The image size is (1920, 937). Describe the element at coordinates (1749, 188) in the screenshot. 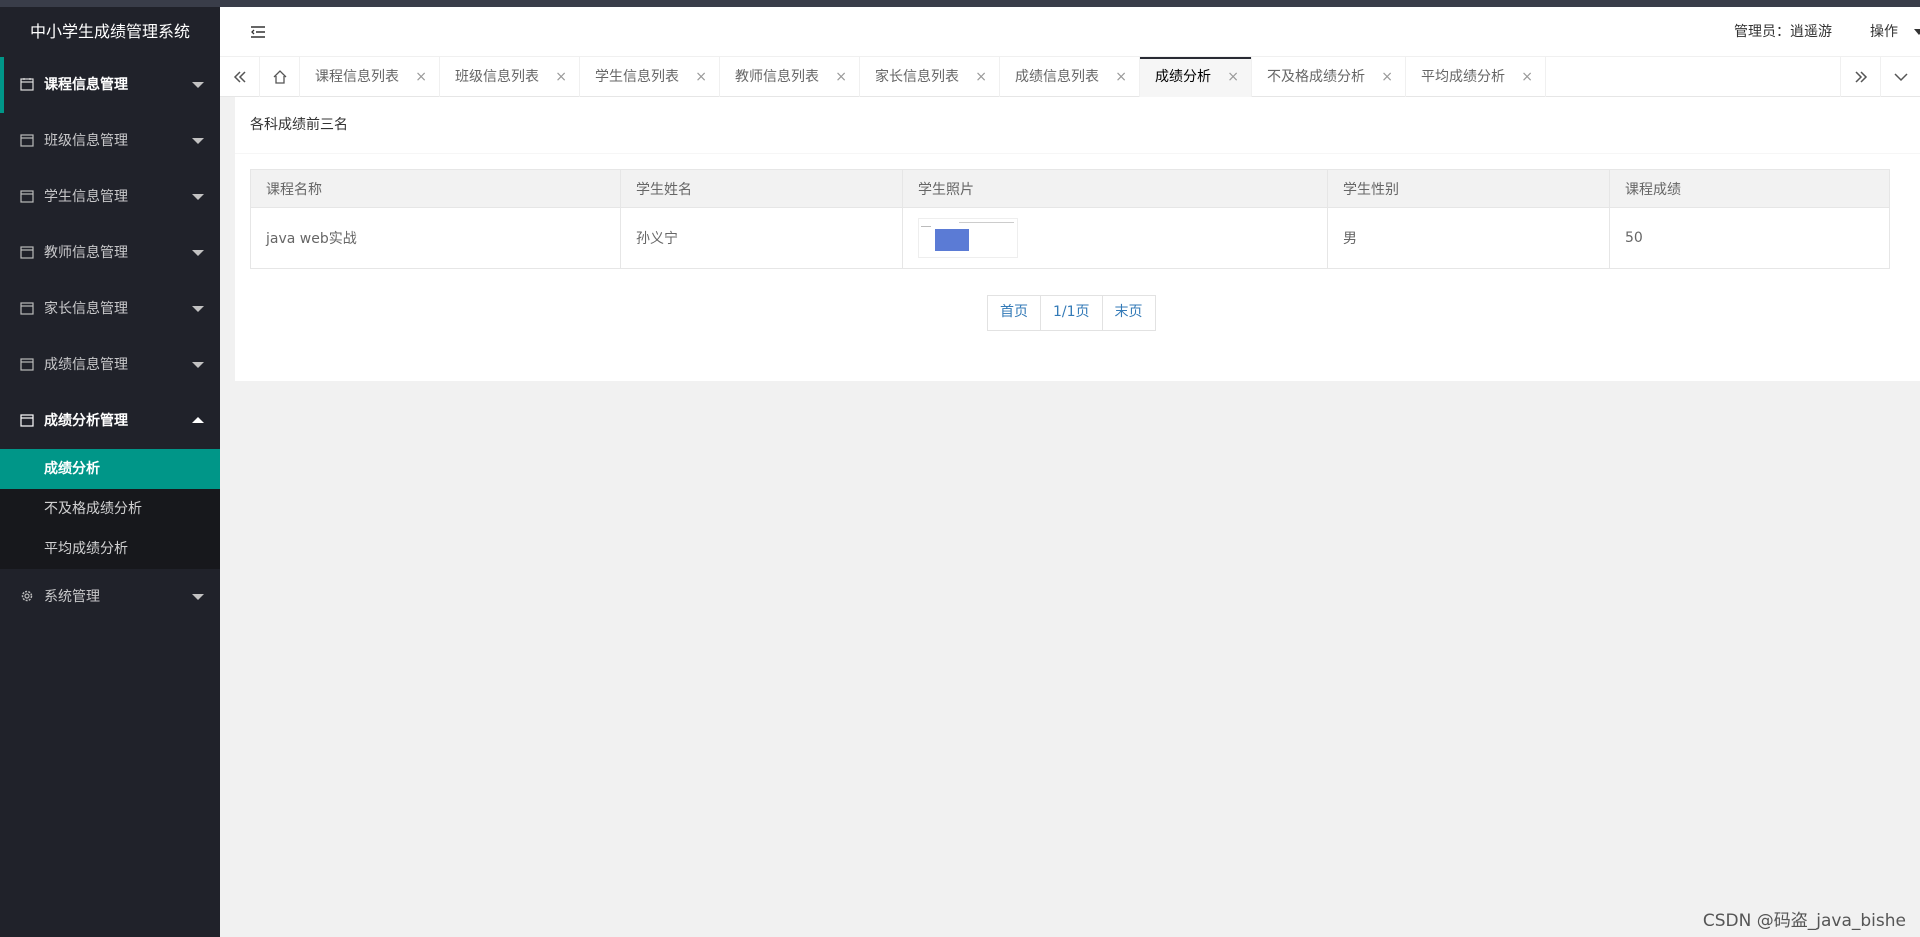

I see `column-header: 课程成绩` at that location.